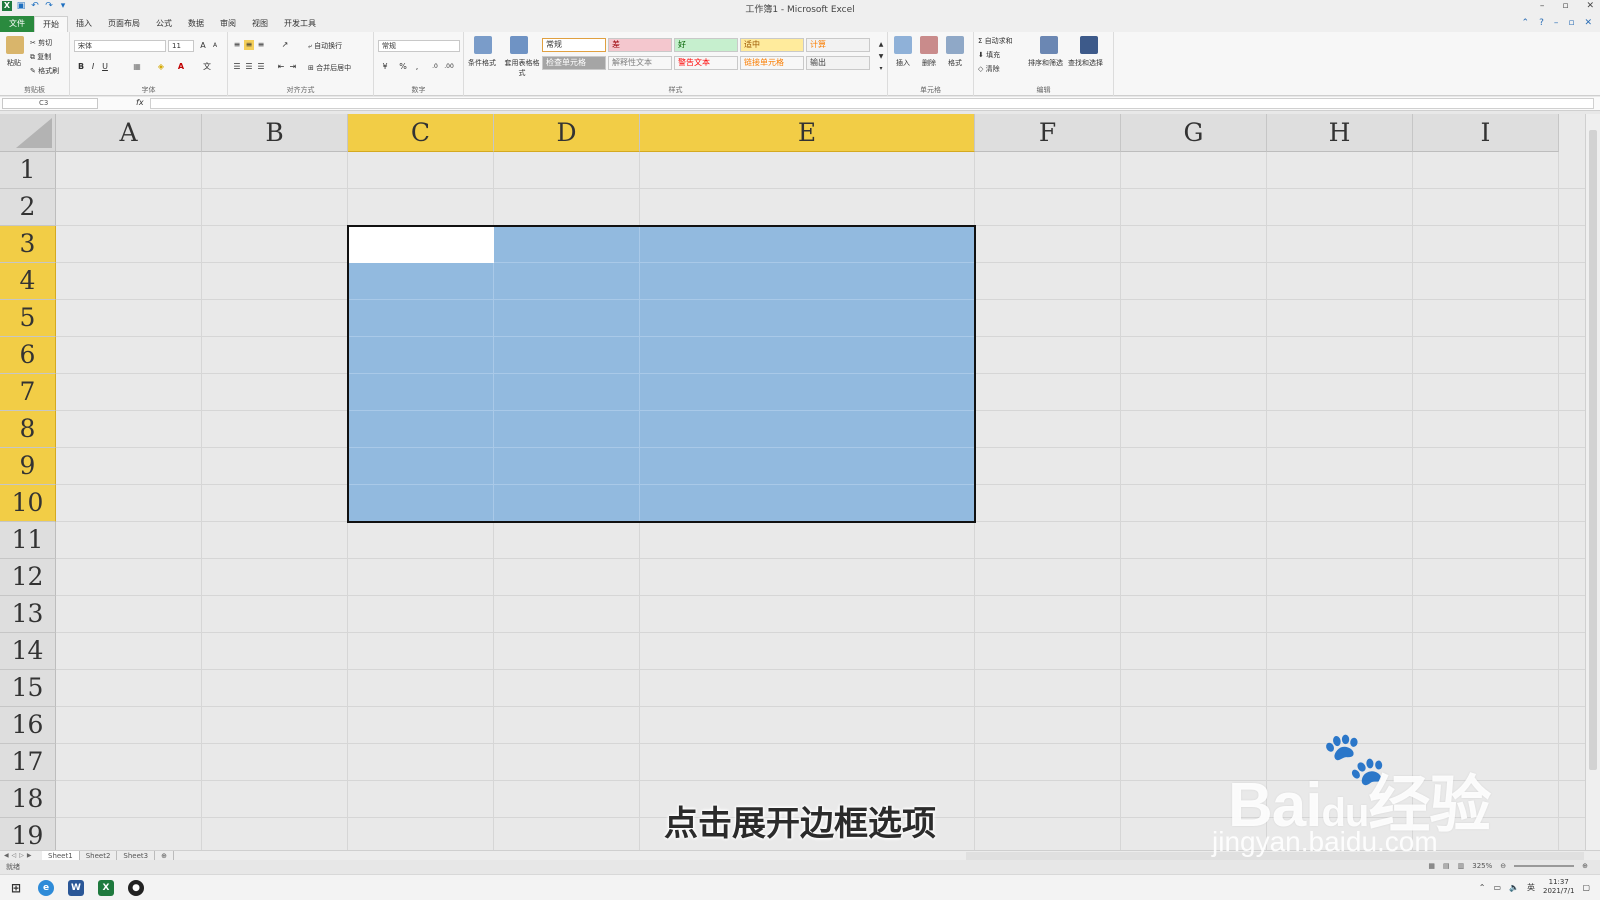 This screenshot has height=900, width=1600. What do you see at coordinates (838, 45) in the screenshot?
I see `cell-style-5: 计算` at bounding box center [838, 45].